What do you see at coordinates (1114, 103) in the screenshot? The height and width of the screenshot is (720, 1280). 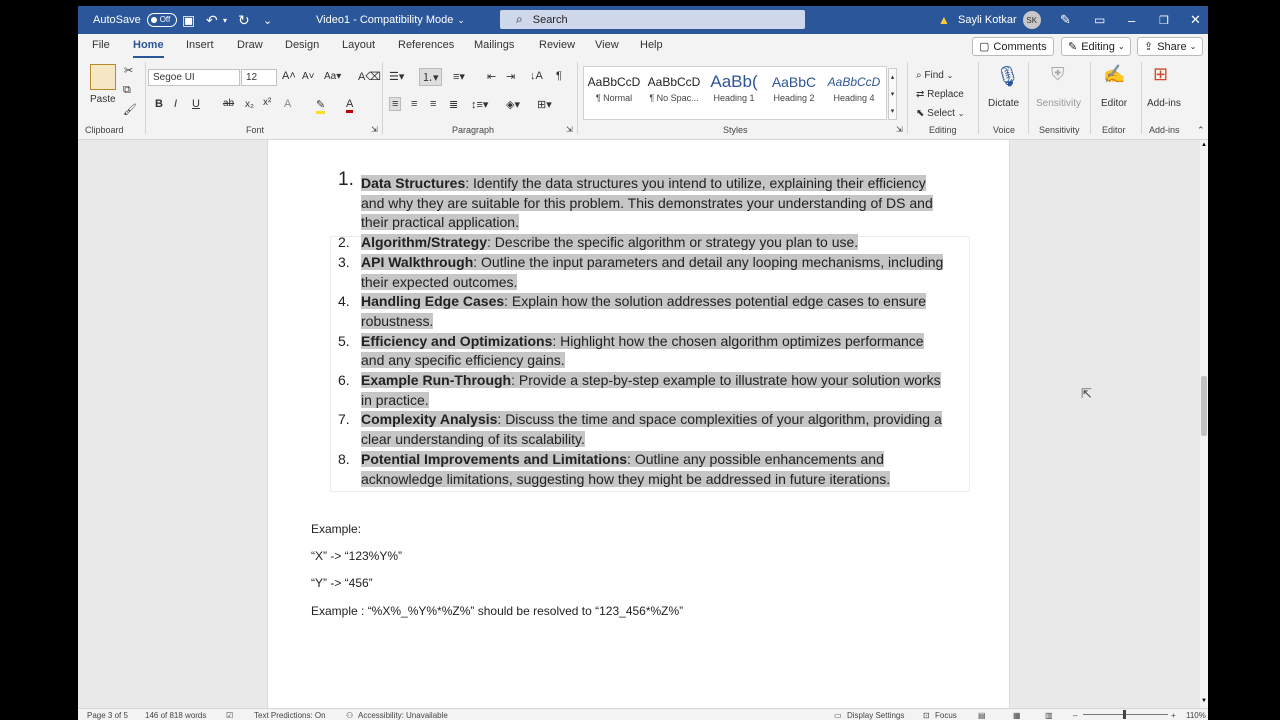 I see `editor-button: Editor` at bounding box center [1114, 103].